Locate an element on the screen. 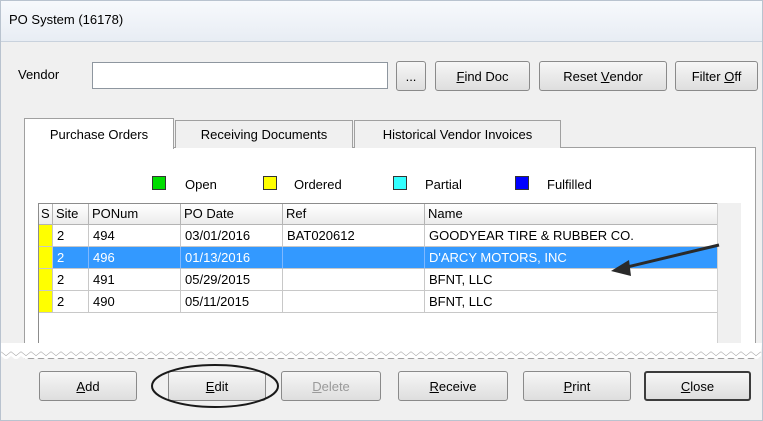  tab-receiving-documents: Receiving Documents is located at coordinates (264, 134).